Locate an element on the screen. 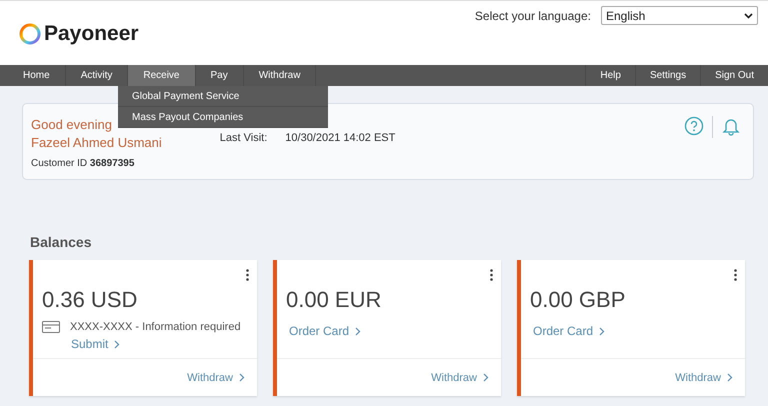 This screenshot has height=406, width=768. help-icon is located at coordinates (694, 126).